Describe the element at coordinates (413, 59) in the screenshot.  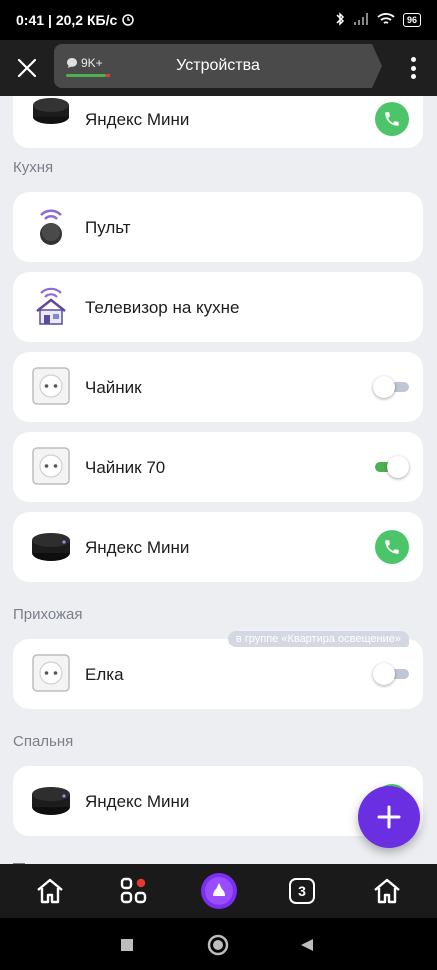
I see `more-dot-icon` at that location.